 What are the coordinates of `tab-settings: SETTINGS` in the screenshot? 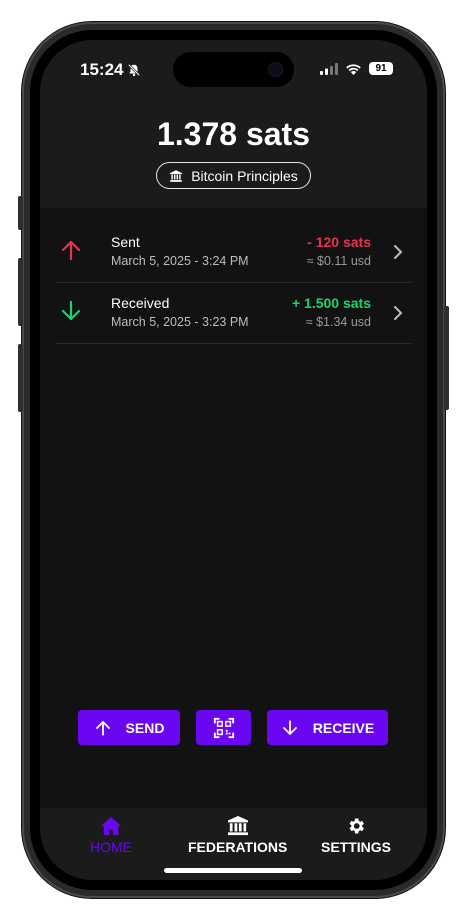 It's located at (356, 835).